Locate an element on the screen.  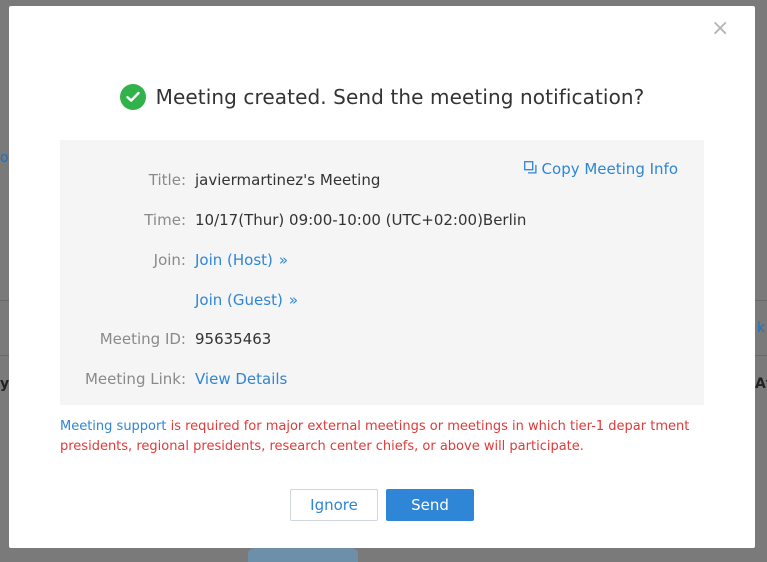
title-row: Title: javiermartinez's Meeting is located at coordinates (382, 180).